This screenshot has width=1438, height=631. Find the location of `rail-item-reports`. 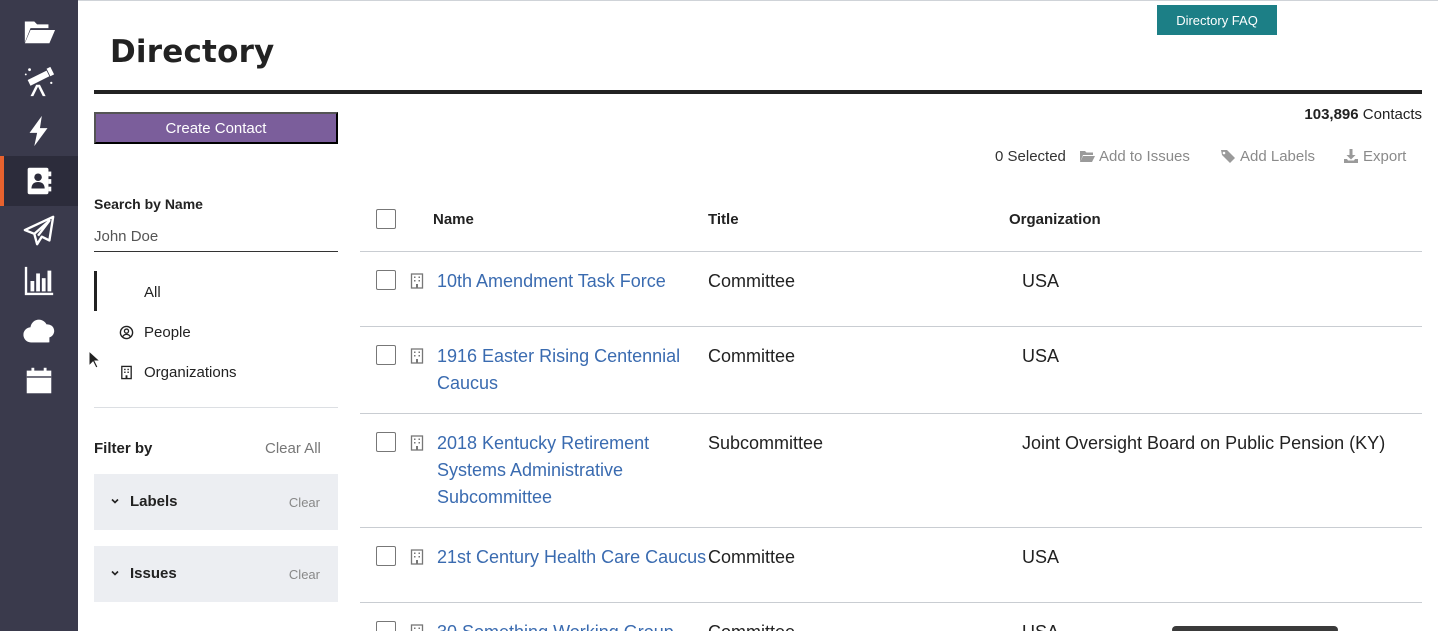

rail-item-reports is located at coordinates (39, 281).